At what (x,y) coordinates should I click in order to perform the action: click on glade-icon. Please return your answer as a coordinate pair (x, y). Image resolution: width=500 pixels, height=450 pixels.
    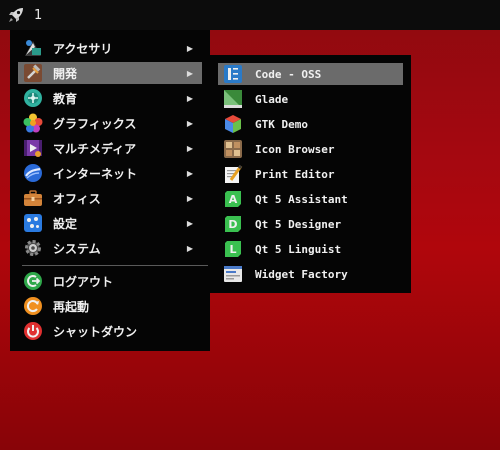
    Looking at the image, I should click on (233, 99).